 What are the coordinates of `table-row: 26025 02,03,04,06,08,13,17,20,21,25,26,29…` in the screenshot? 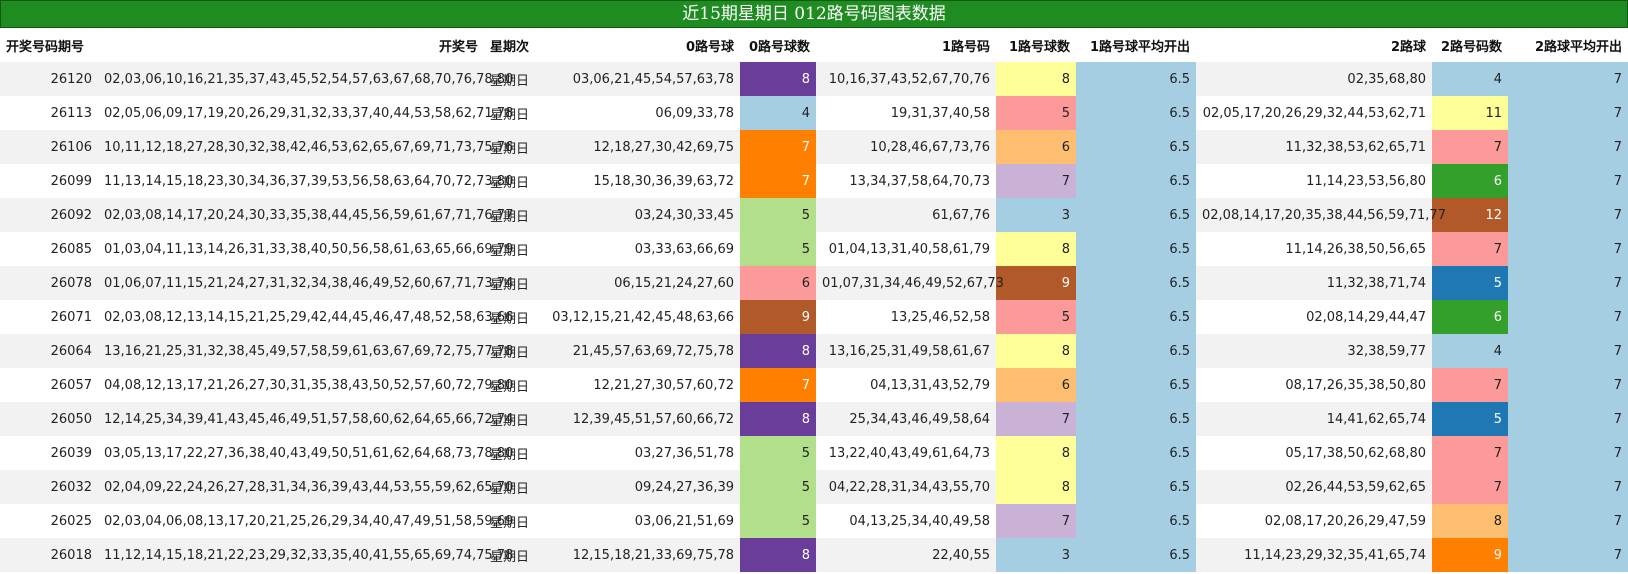 It's located at (814, 521).